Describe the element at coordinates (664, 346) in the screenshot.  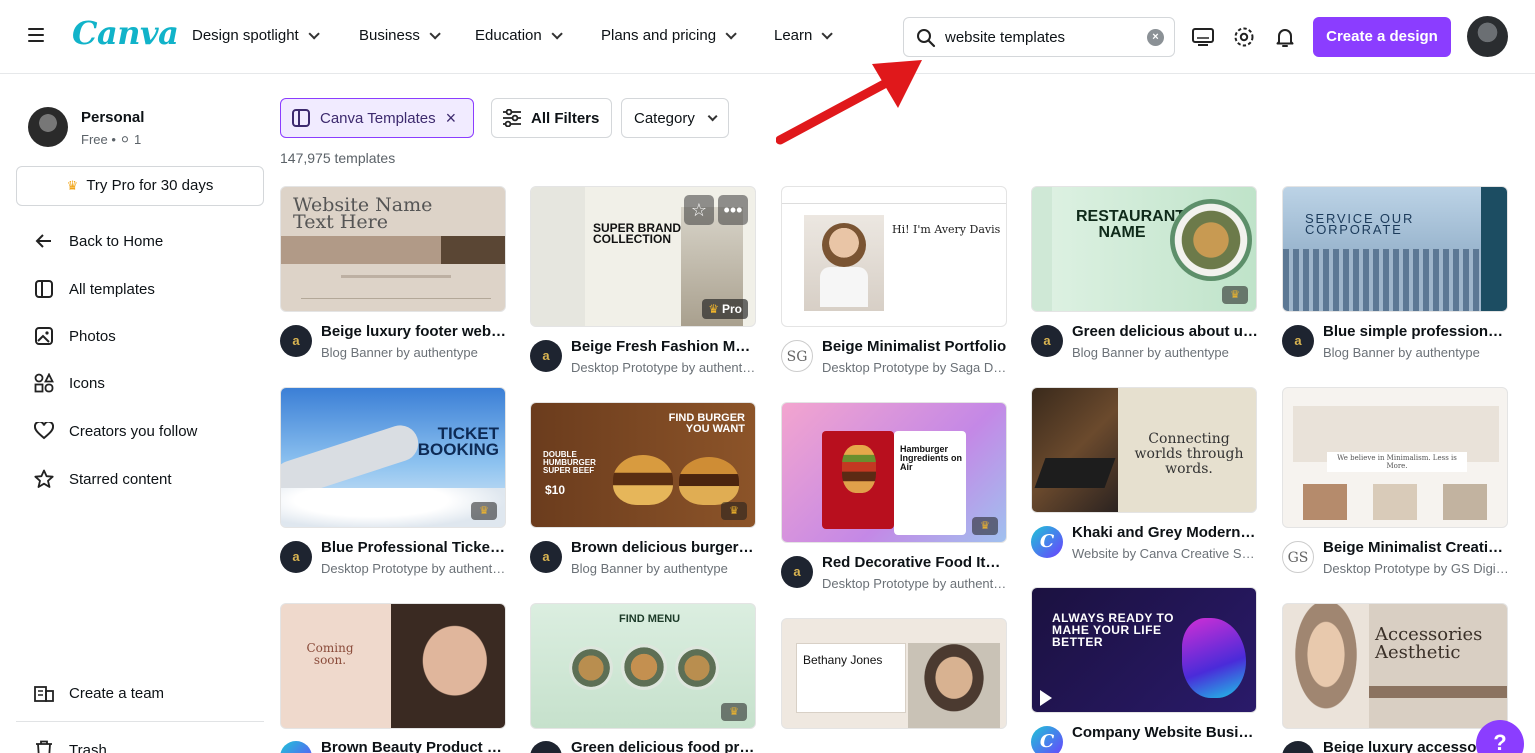
I see `template-title: Beige Fresh Fashion Marketing` at that location.